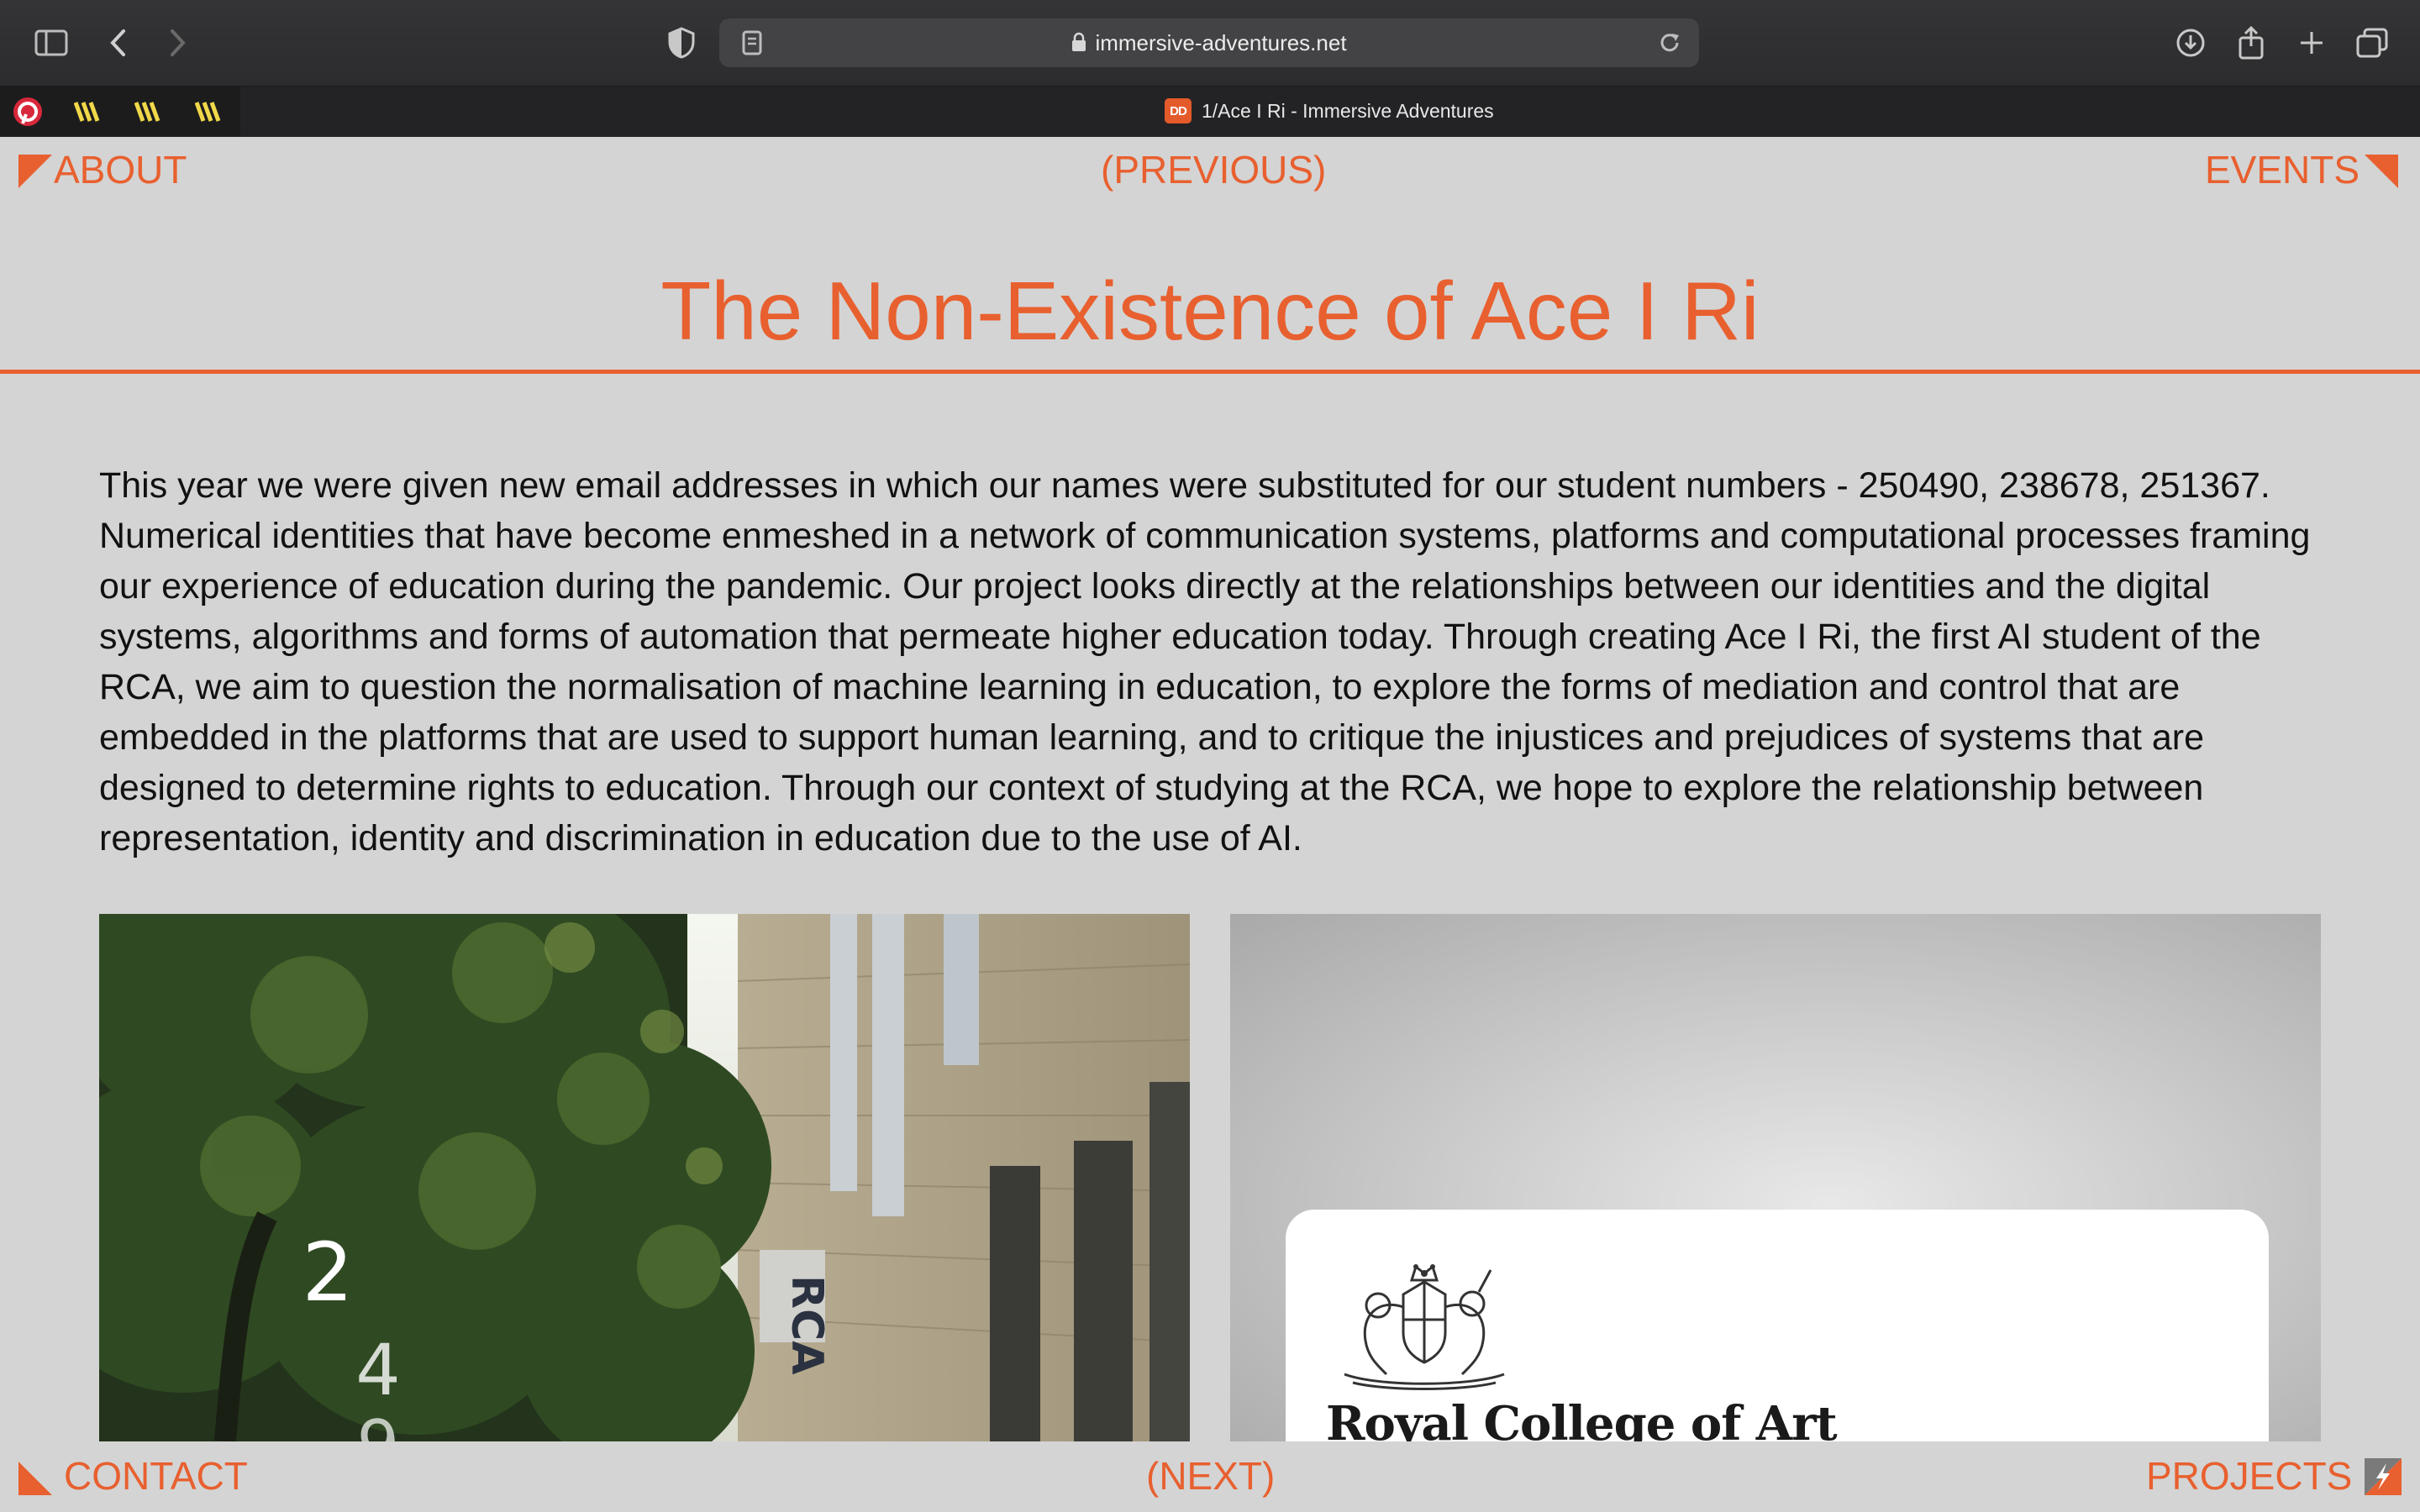 This screenshot has height=1512, width=2420. What do you see at coordinates (118, 43) in the screenshot?
I see `back-icon` at bounding box center [118, 43].